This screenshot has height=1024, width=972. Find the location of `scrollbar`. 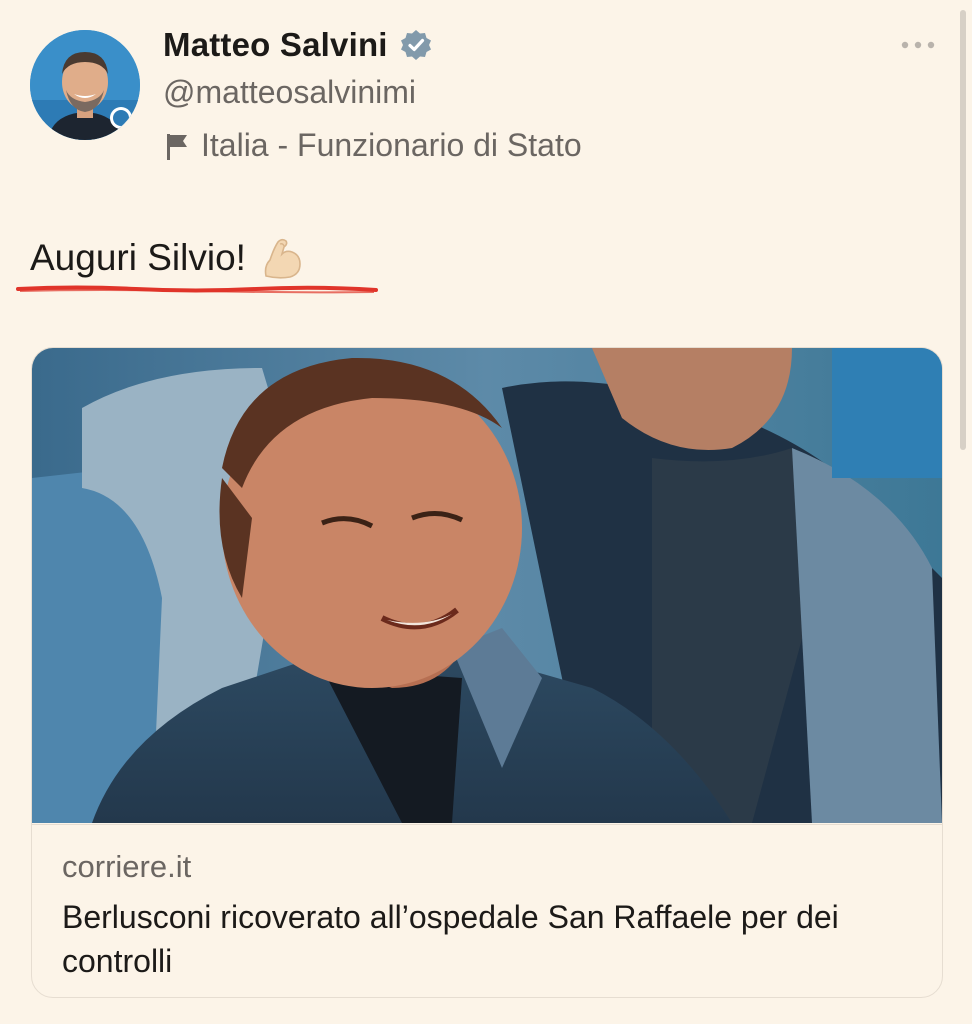

scrollbar is located at coordinates (963, 230).